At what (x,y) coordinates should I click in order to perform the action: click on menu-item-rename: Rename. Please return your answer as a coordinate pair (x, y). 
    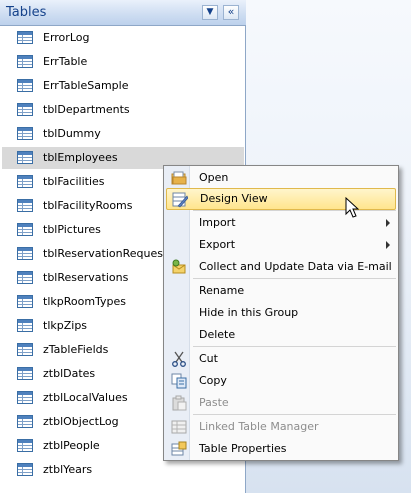
    Looking at the image, I should click on (281, 291).